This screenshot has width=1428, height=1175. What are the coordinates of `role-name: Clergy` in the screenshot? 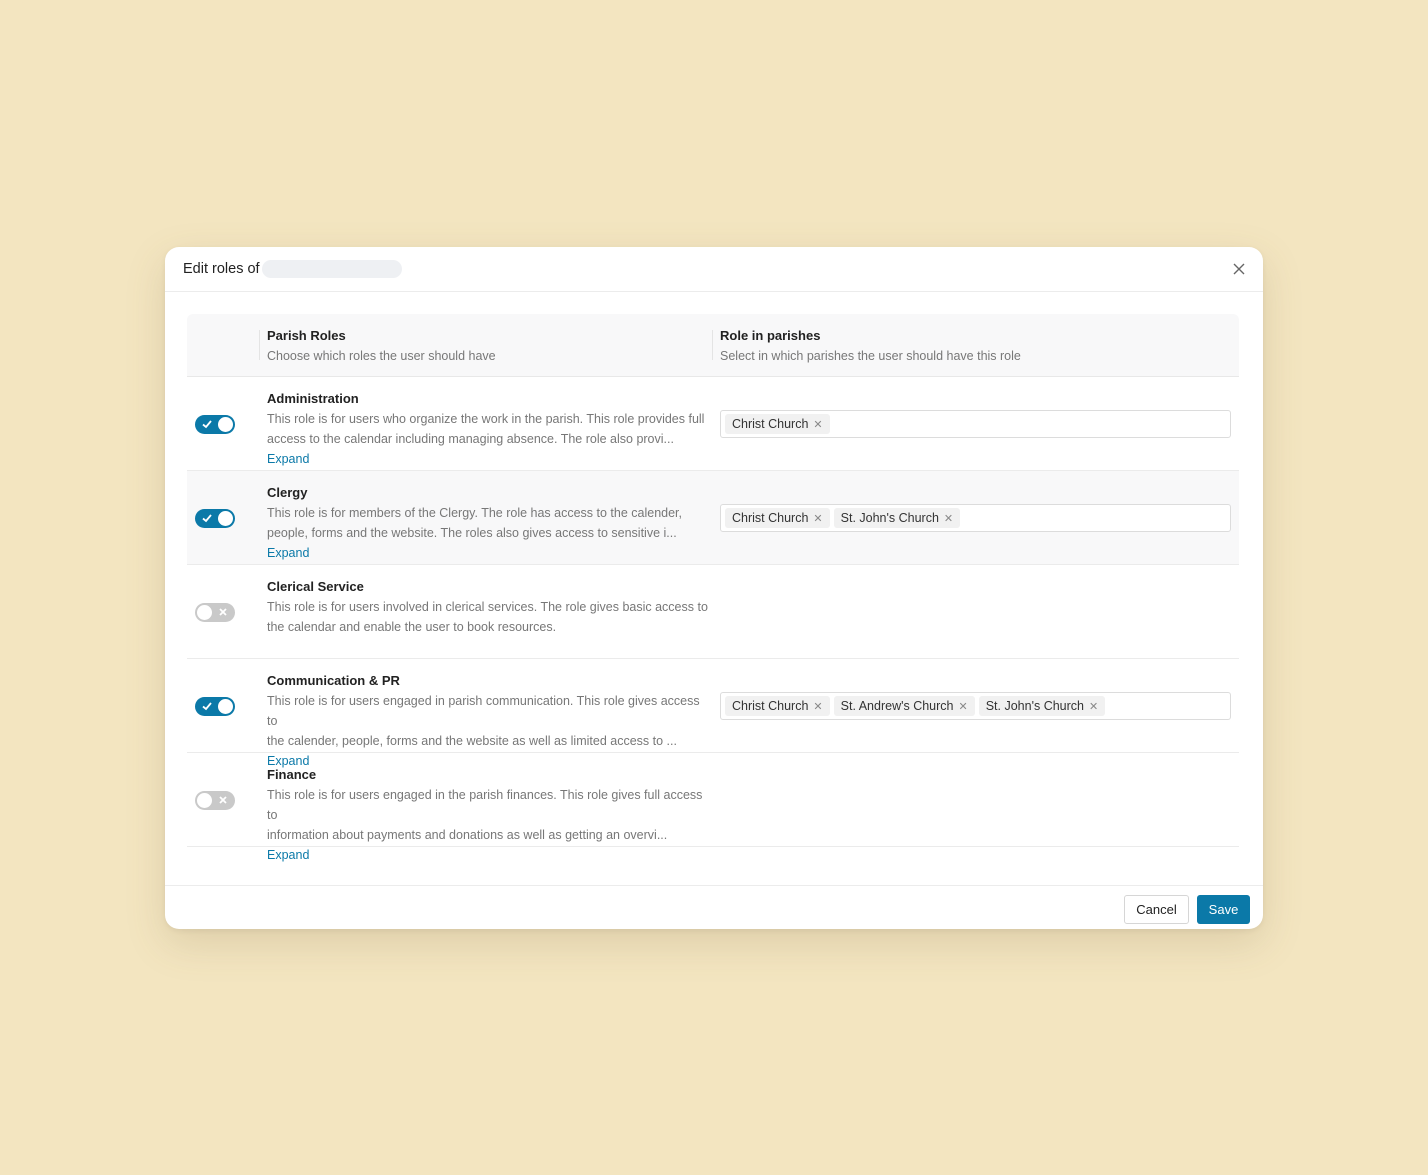 It's located at (287, 492).